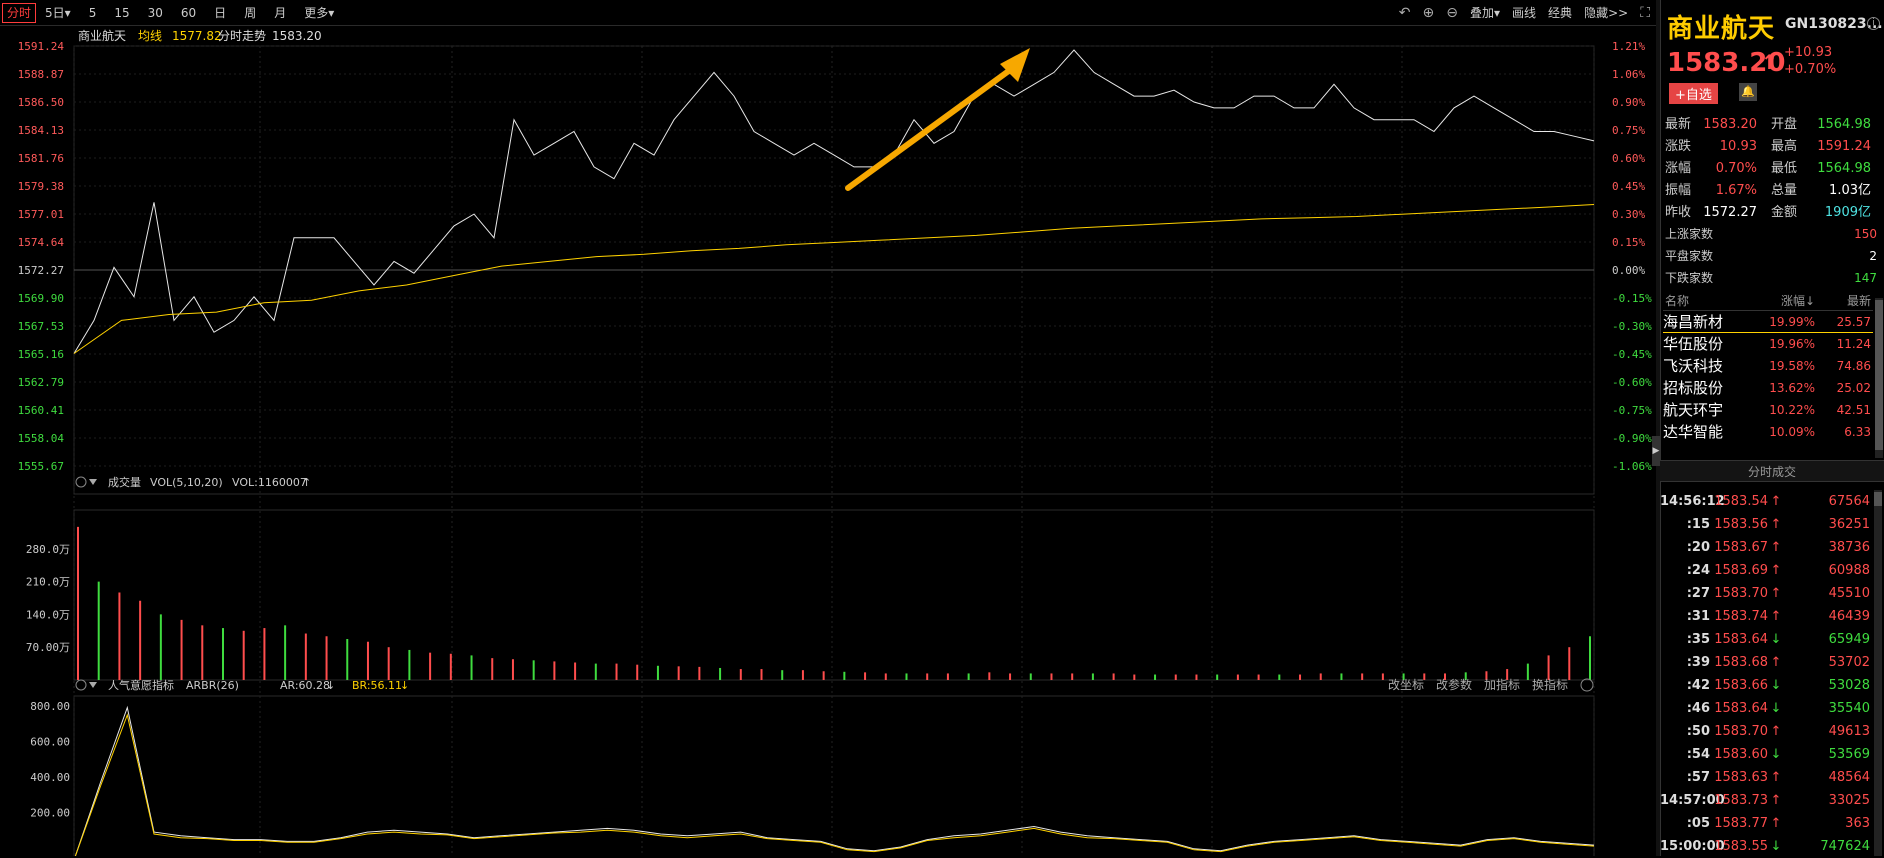  Describe the element at coordinates (280, 13) in the screenshot. I see `period-month-tab: 月` at that location.